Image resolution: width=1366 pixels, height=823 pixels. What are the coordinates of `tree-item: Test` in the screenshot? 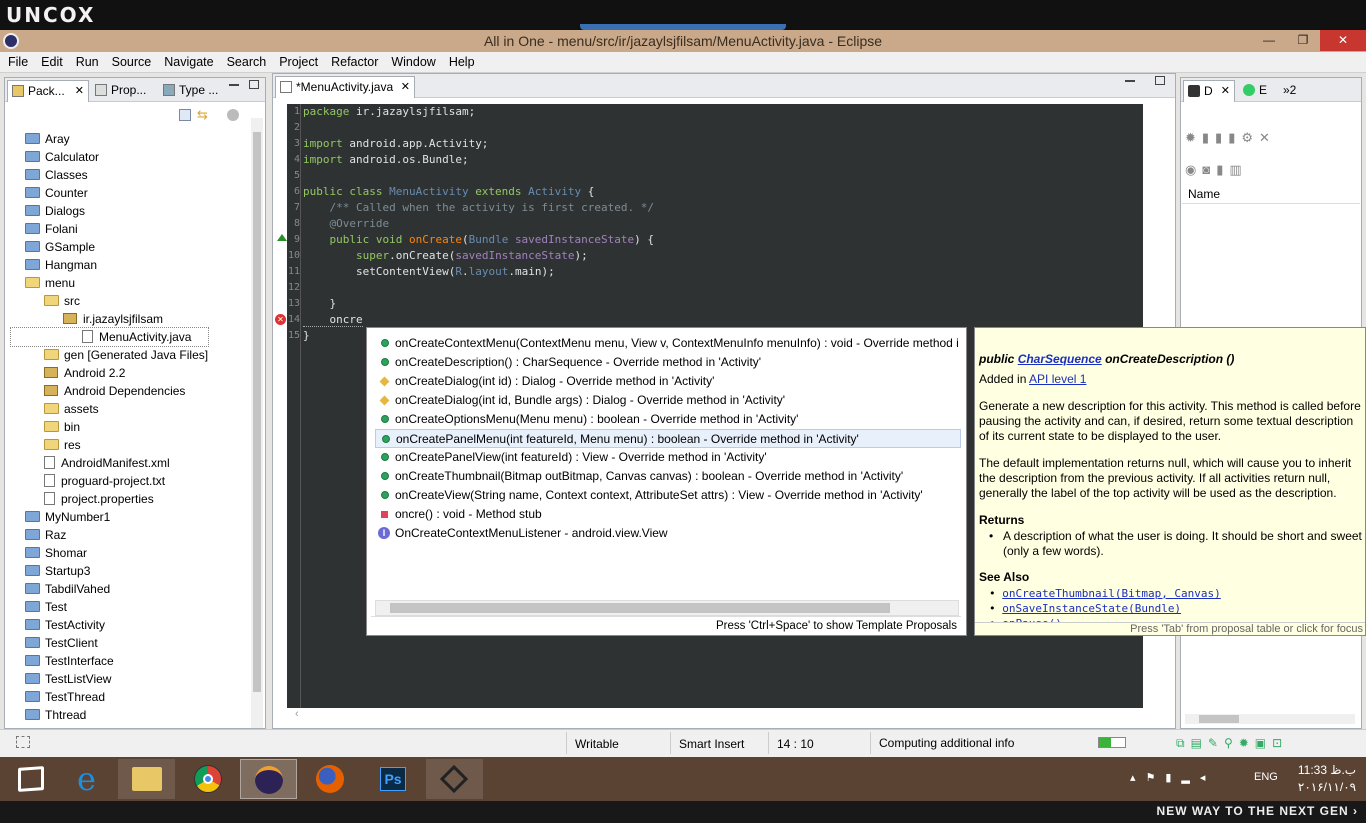 It's located at (109, 607).